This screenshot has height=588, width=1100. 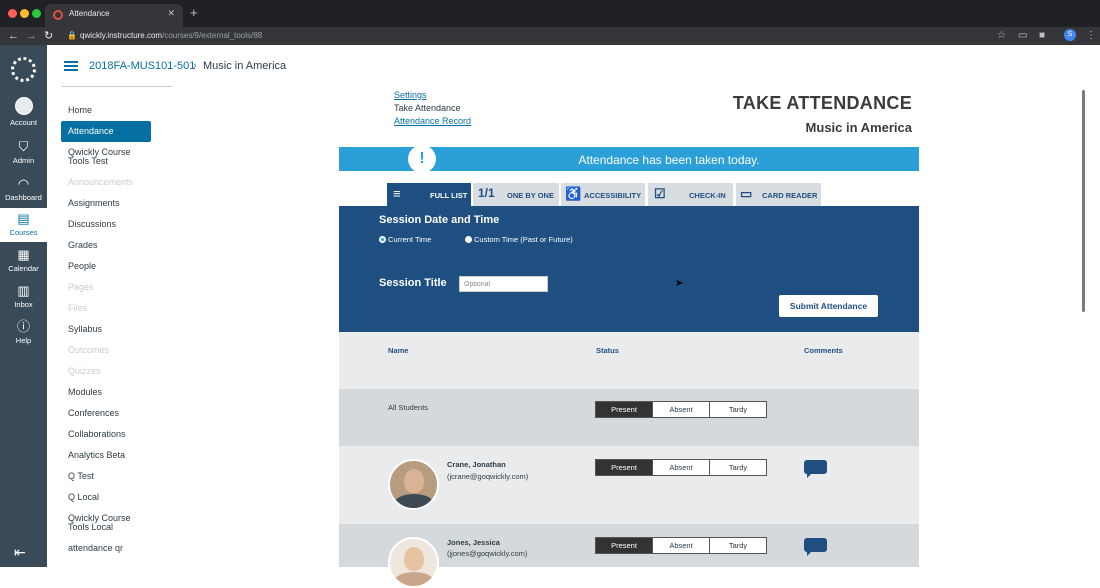 What do you see at coordinates (23, 192) in the screenshot?
I see `gnav-dashboard: ◠ Dashboard` at bounding box center [23, 192].